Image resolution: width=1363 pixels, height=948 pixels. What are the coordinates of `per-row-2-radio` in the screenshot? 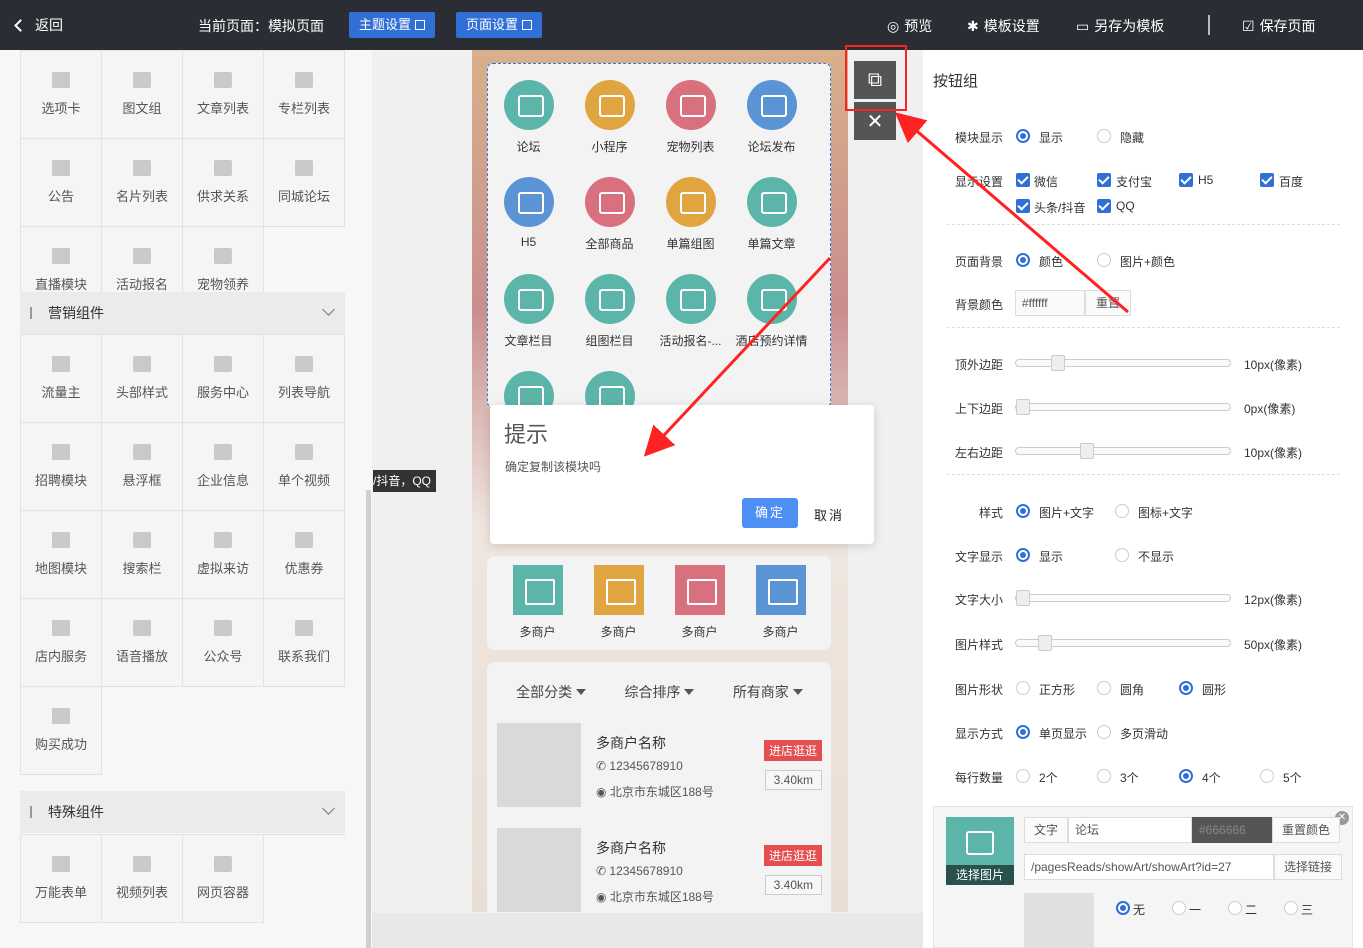 It's located at (1023, 776).